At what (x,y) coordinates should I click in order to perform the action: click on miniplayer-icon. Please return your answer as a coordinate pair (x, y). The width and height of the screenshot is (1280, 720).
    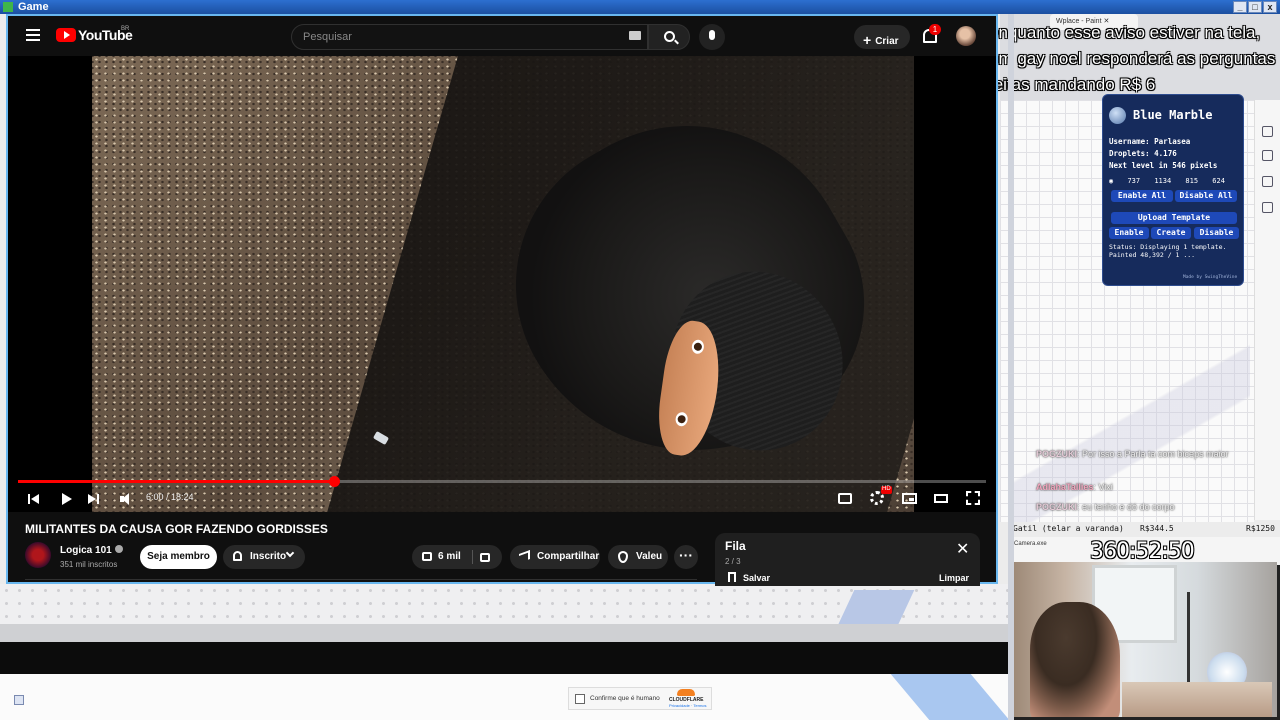
    Looking at the image, I should click on (909, 498).